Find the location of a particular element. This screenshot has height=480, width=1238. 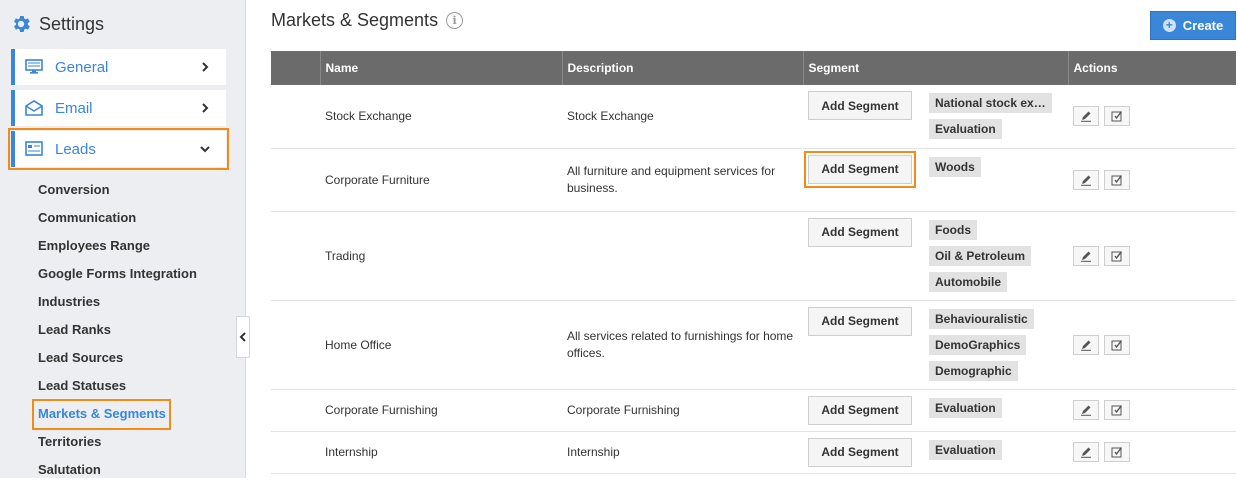

gear-icon is located at coordinates (22, 24).